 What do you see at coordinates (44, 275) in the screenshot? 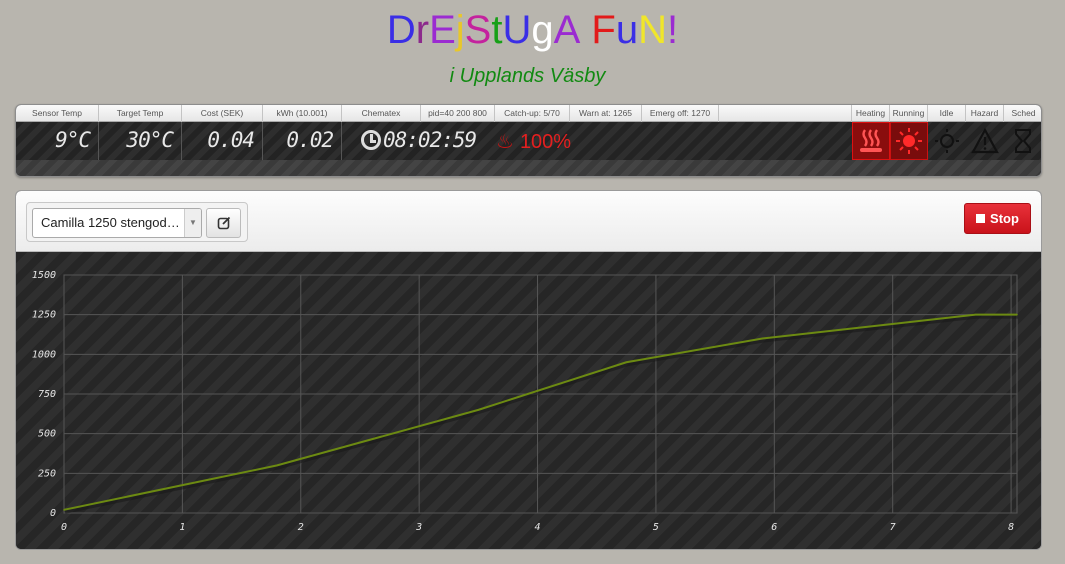
I see `y-tick-label: 1500` at bounding box center [44, 275].